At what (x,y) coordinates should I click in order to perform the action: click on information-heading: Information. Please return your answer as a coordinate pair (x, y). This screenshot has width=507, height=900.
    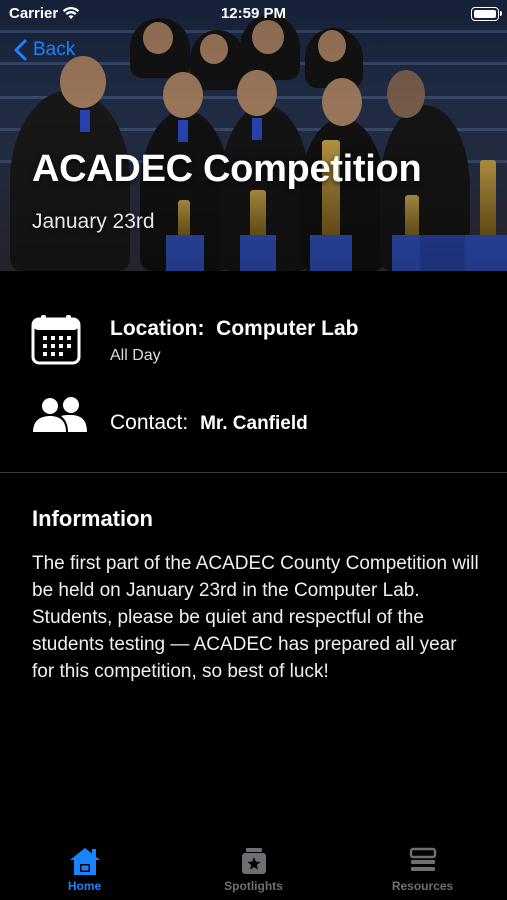
    Looking at the image, I should click on (92, 518).